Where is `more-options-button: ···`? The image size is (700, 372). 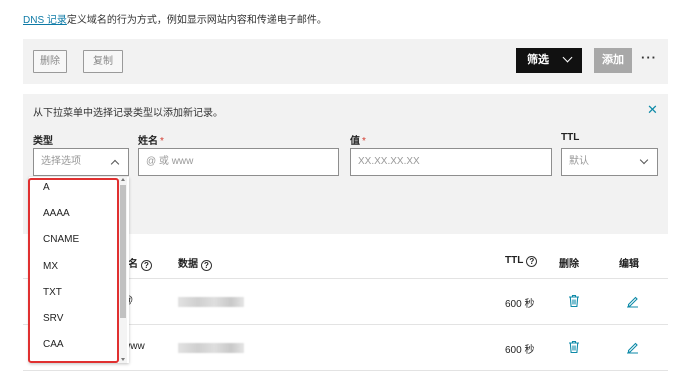 more-options-button: ··· is located at coordinates (649, 60).